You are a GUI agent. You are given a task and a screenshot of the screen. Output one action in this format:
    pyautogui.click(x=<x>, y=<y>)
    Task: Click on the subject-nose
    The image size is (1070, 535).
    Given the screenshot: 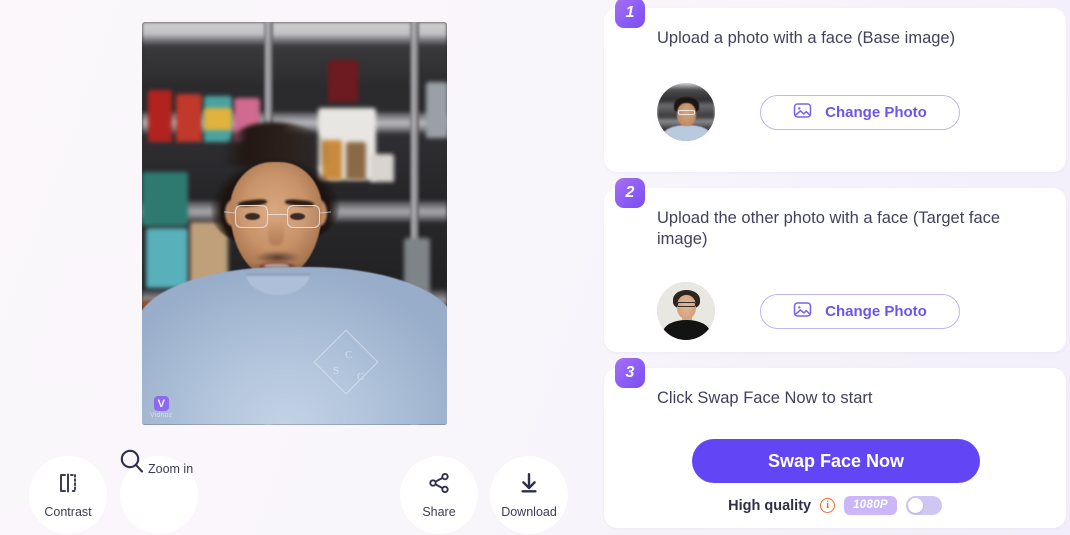 What is the action you would take?
    pyautogui.click(x=276, y=233)
    